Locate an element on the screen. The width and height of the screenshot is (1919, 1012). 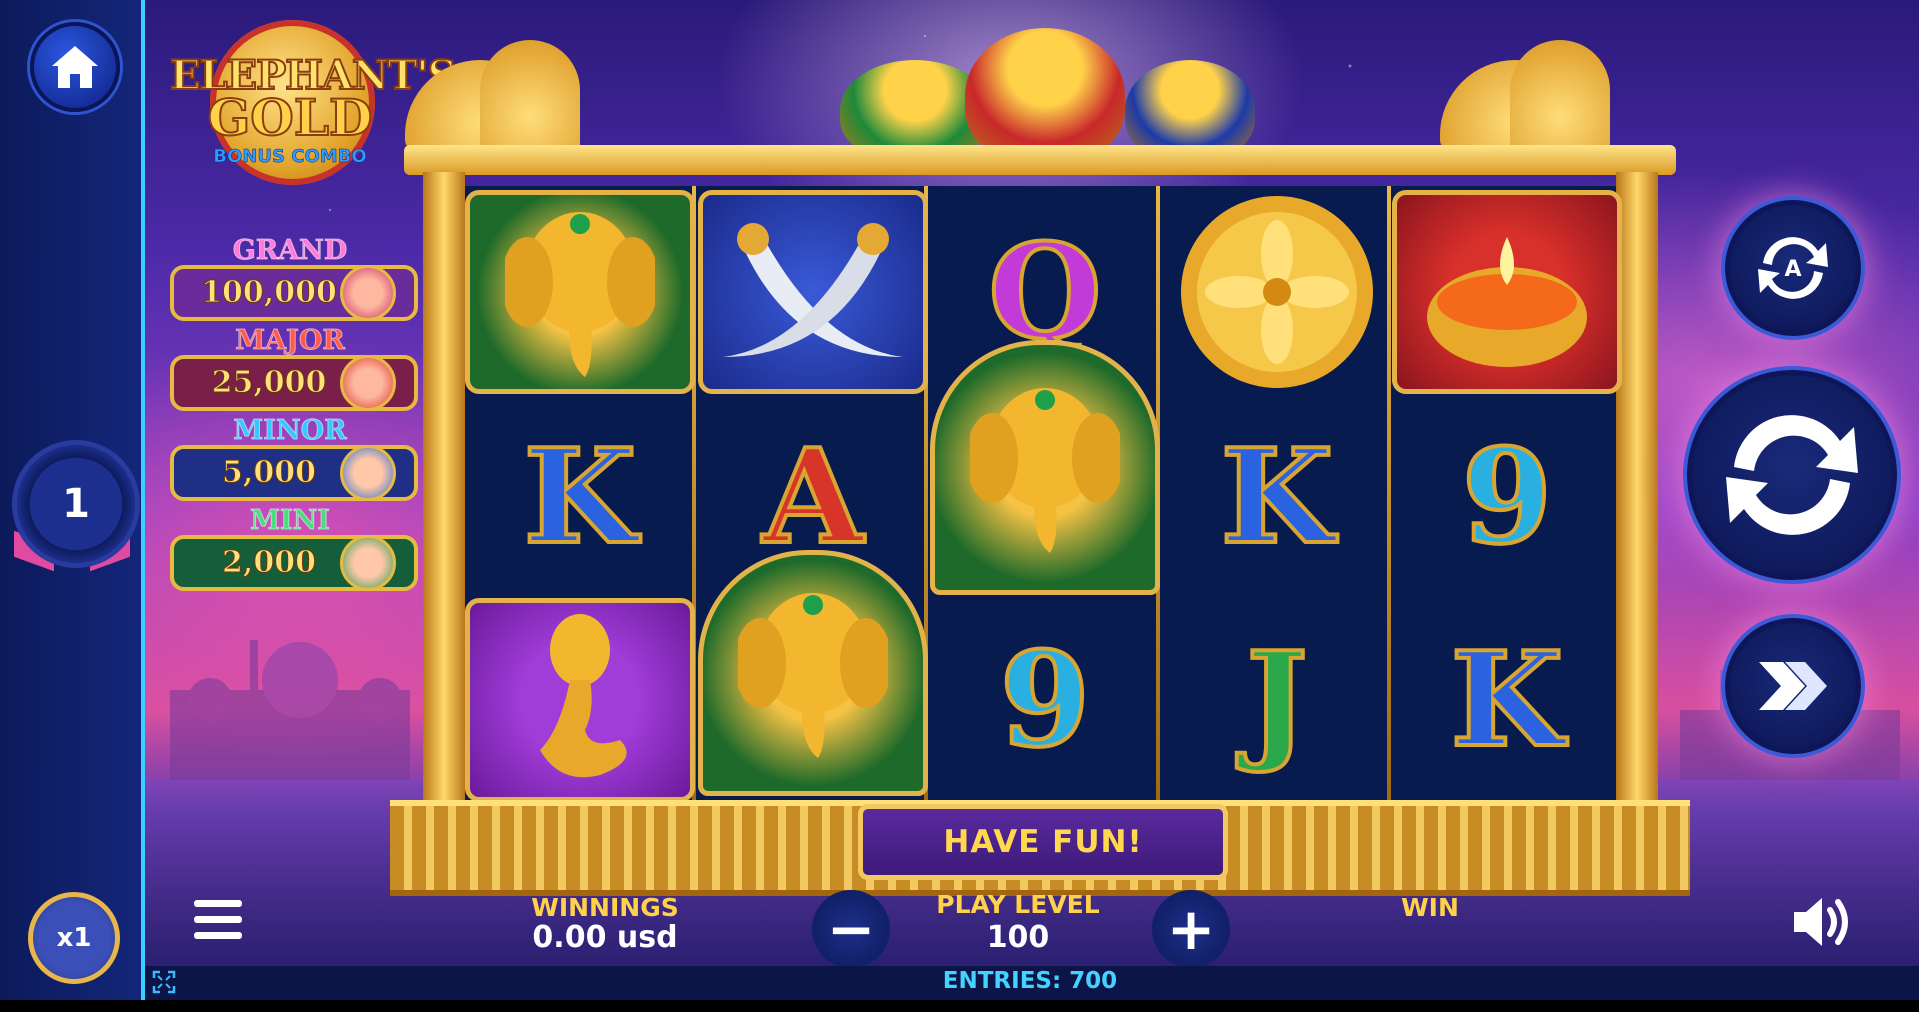
fullscreen-button is located at coordinates (164, 982).